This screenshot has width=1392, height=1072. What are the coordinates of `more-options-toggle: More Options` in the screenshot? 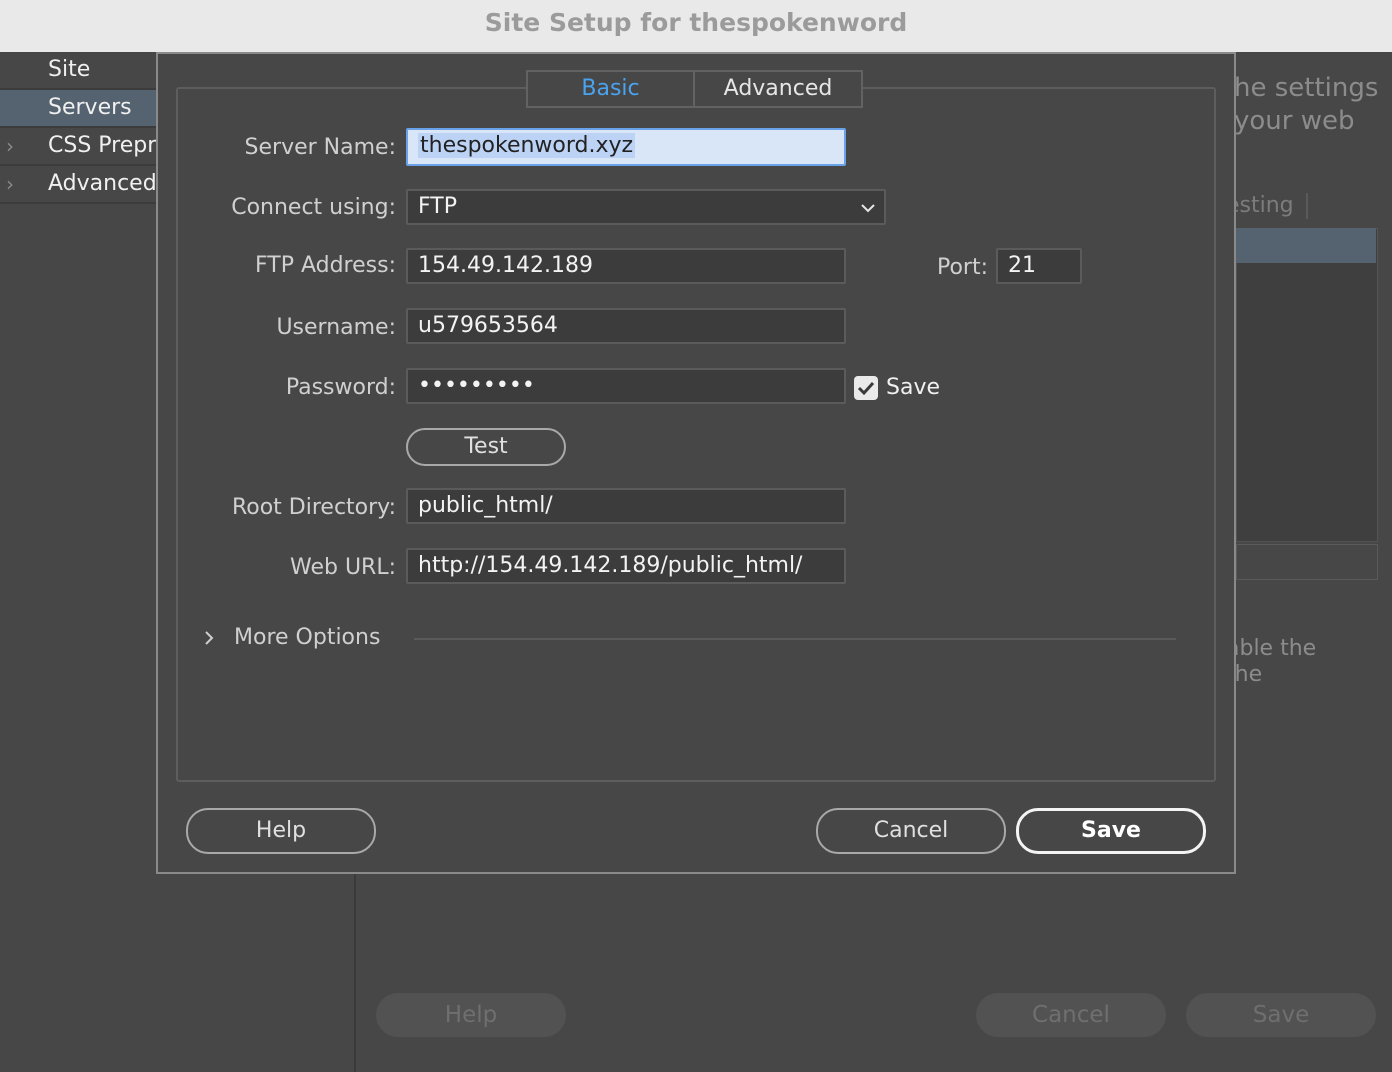 It's located at (302, 638).